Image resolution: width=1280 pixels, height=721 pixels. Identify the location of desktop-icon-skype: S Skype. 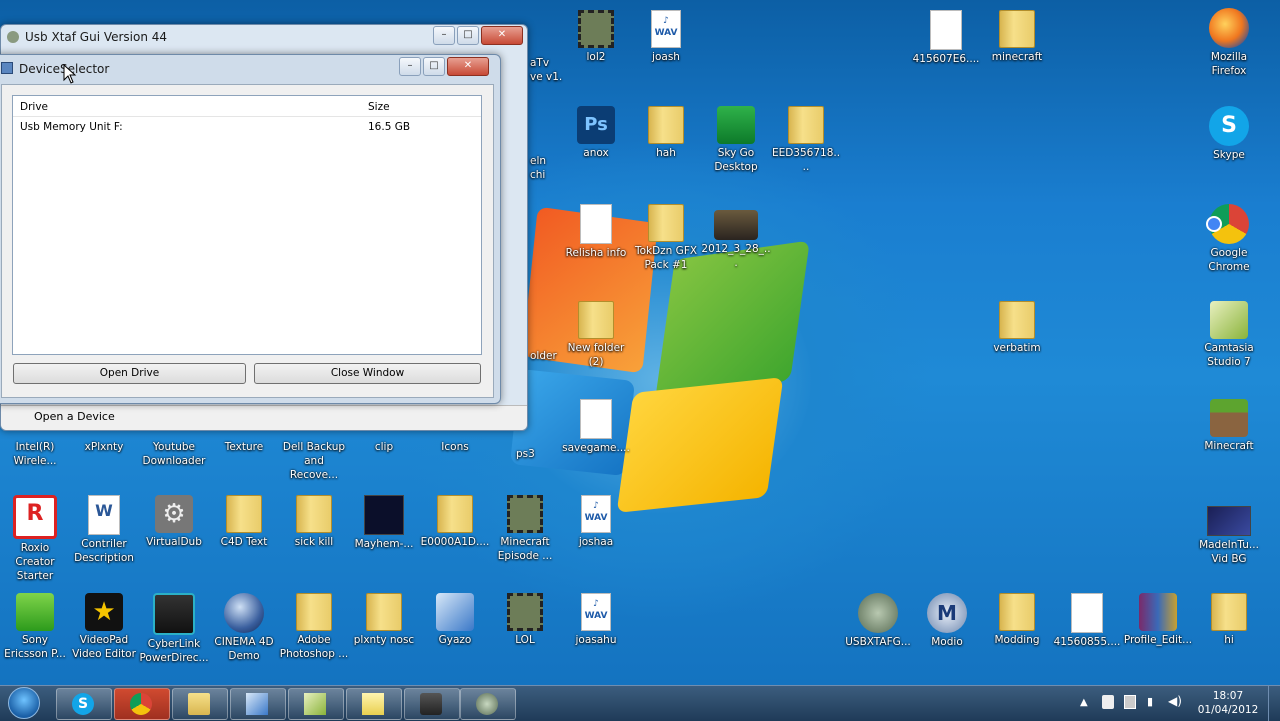
(1229, 134).